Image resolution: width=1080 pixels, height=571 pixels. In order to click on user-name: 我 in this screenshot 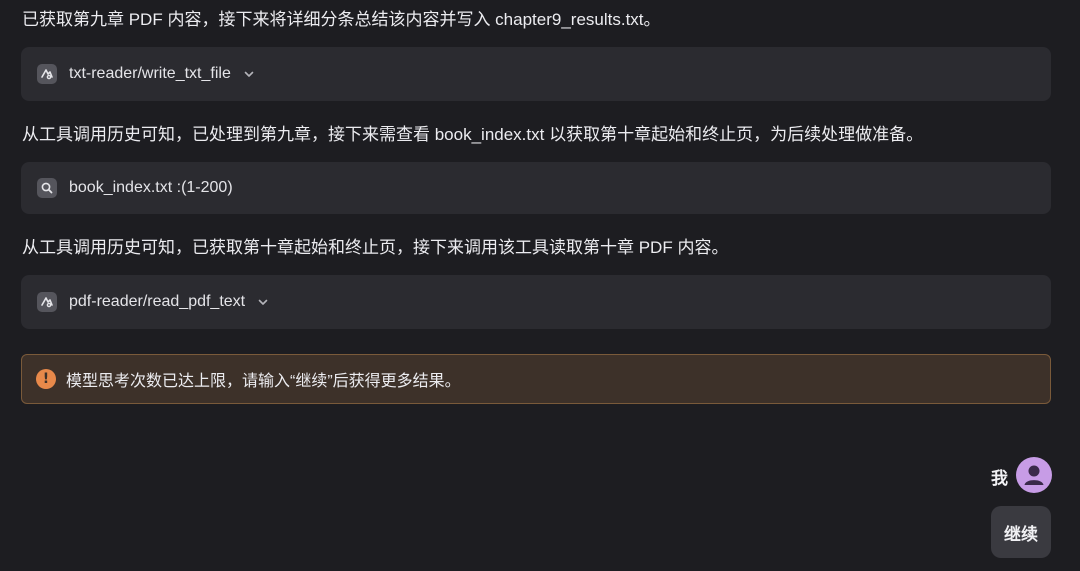, I will do `click(999, 478)`.